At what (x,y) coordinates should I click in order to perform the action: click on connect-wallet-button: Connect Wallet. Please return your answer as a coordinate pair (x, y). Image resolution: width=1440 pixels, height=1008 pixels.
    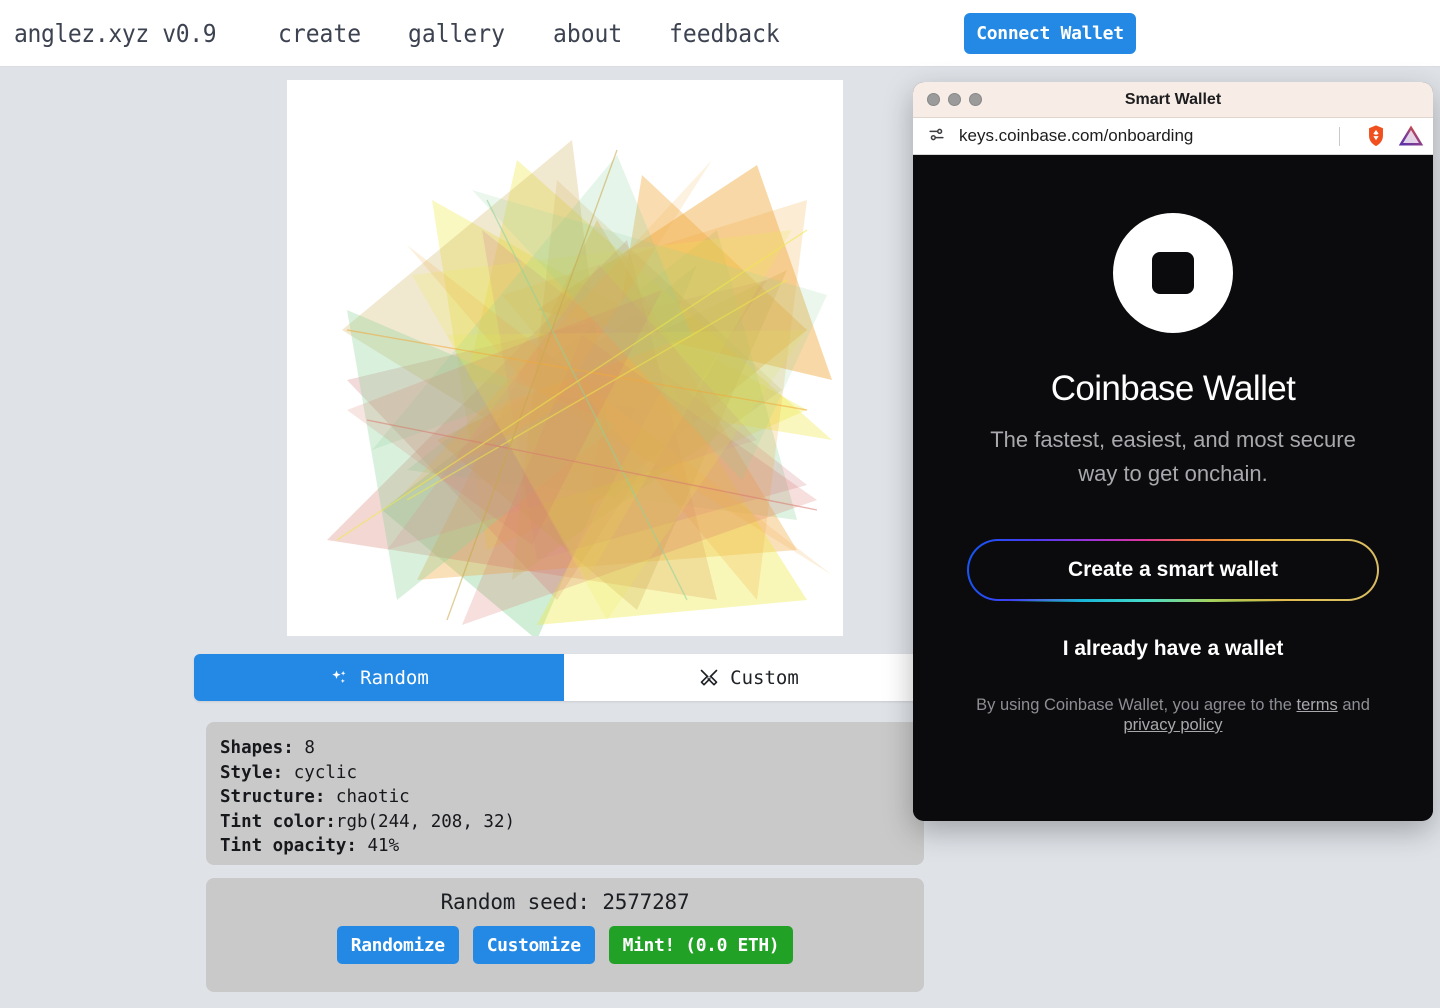
    Looking at the image, I should click on (1050, 33).